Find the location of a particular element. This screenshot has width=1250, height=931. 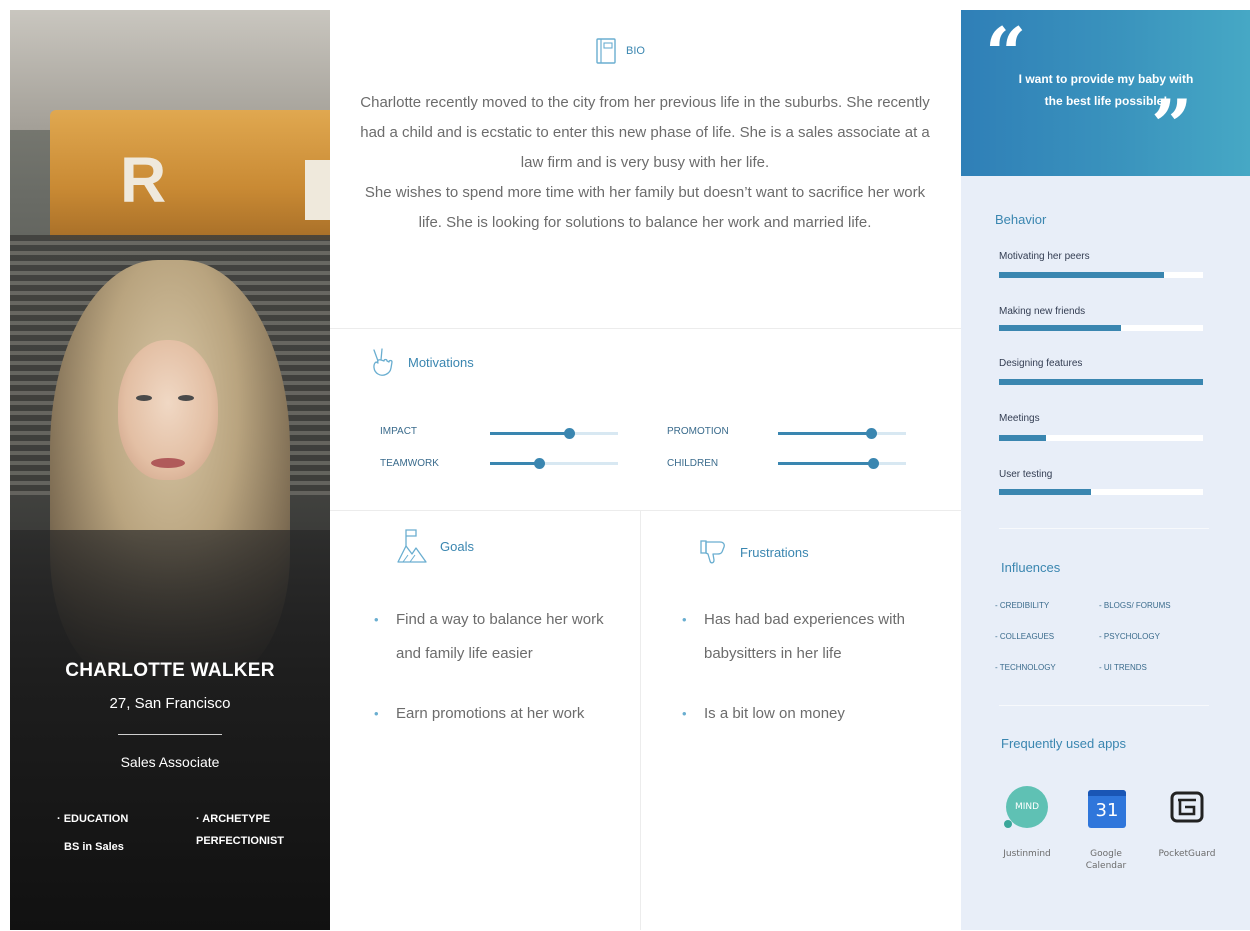

persona-age-location: 27, San Francisco is located at coordinates (170, 703).